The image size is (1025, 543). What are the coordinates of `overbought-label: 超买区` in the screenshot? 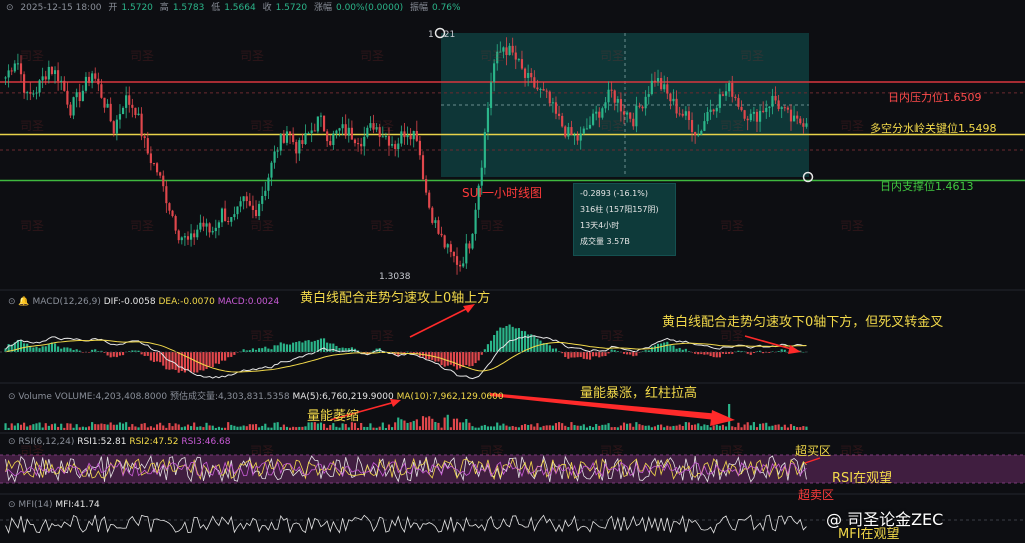 It's located at (813, 451).